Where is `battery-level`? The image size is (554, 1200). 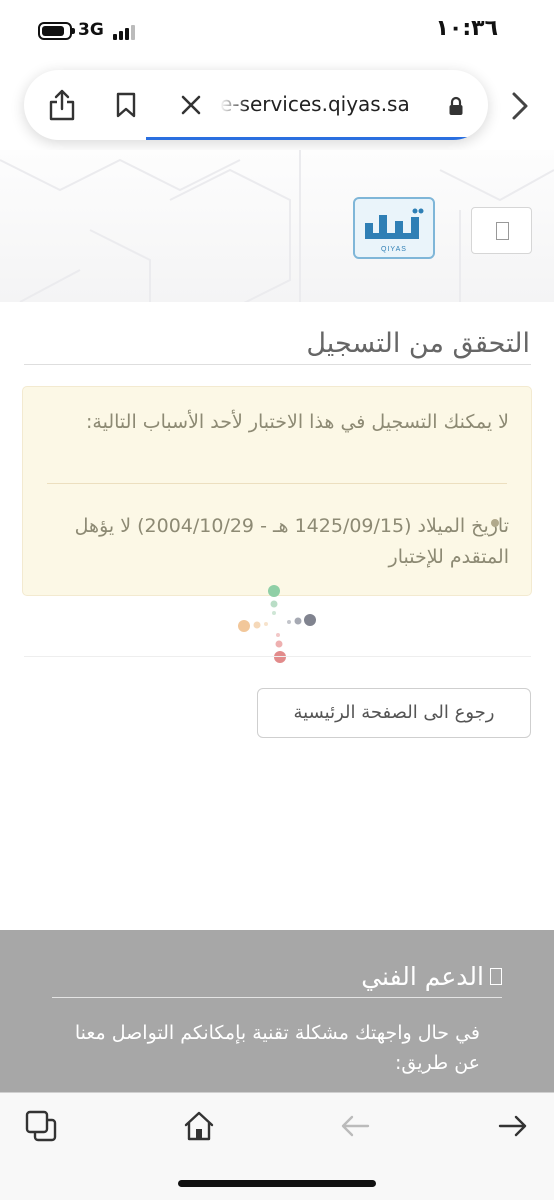 battery-level is located at coordinates (53, 31).